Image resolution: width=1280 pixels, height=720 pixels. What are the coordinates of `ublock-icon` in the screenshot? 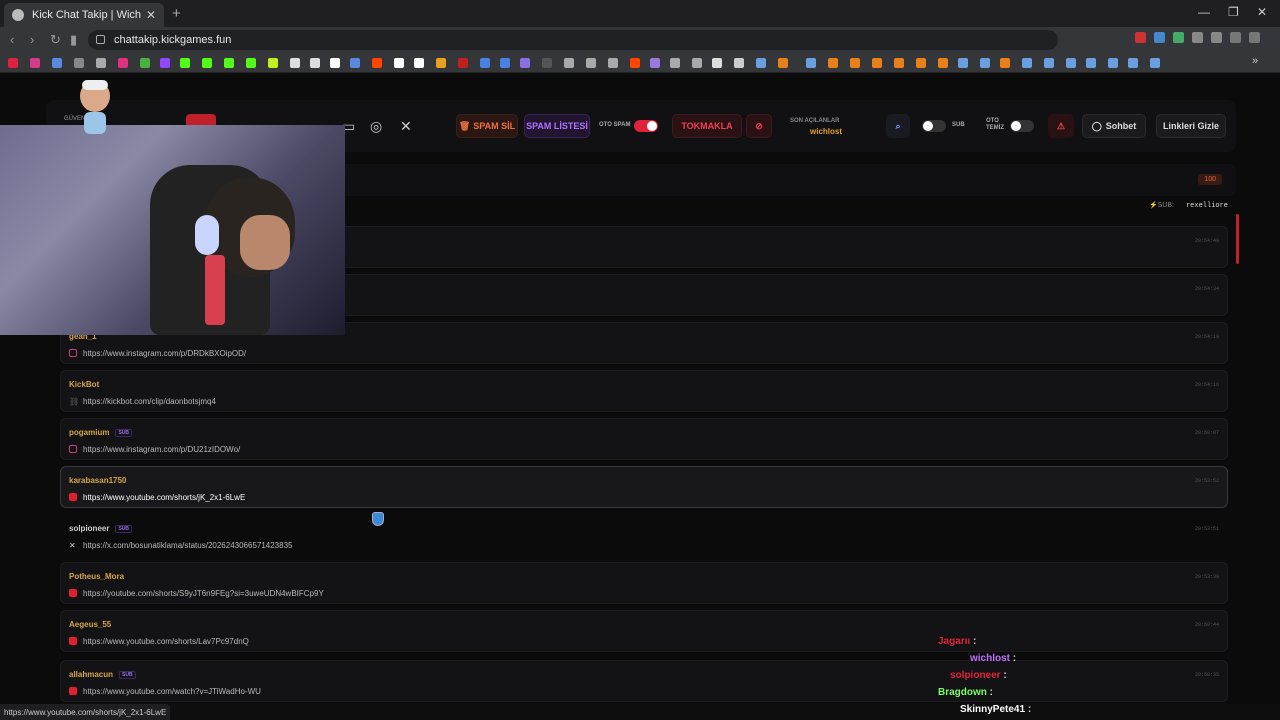 It's located at (1140, 37).